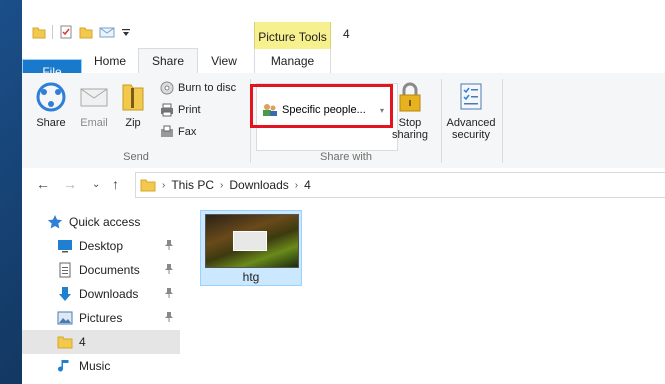 The height and width of the screenshot is (384, 665). I want to click on customize-qat-dropdown-icon, so click(126, 32).